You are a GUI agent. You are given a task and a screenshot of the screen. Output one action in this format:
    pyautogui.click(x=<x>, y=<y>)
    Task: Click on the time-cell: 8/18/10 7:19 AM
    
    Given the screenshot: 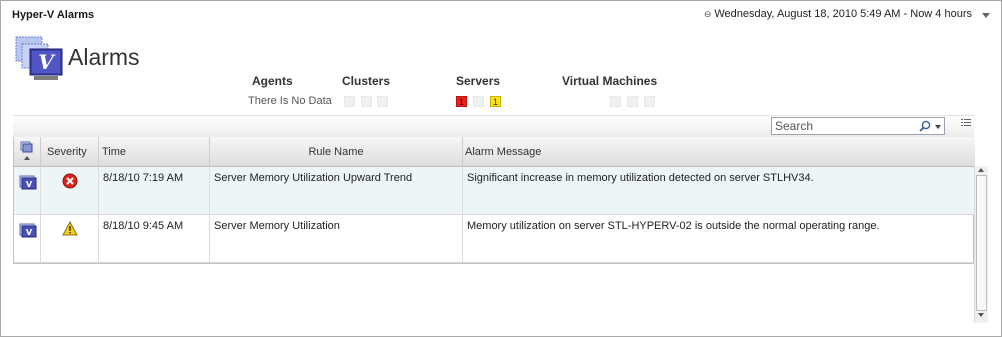 What is the action you would take?
    pyautogui.click(x=154, y=190)
    